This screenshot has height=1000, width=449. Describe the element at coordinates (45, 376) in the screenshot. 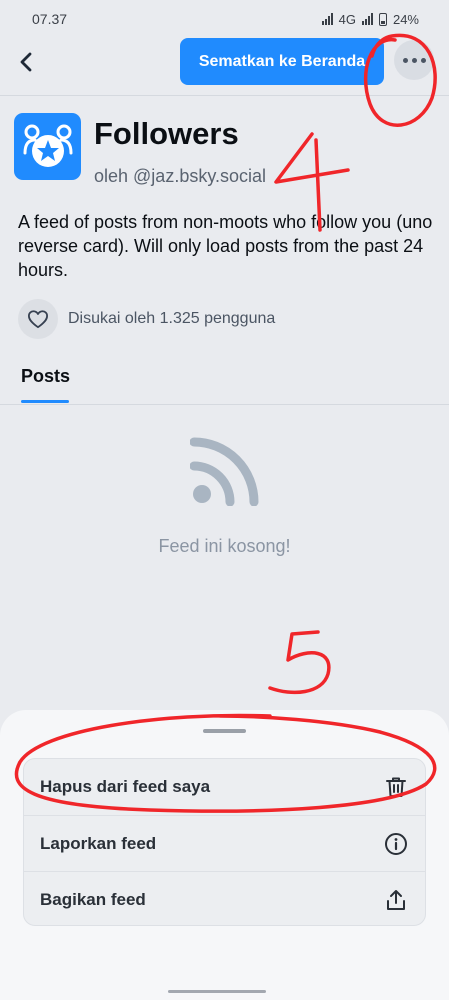

I see `tab-posts: Posts` at that location.